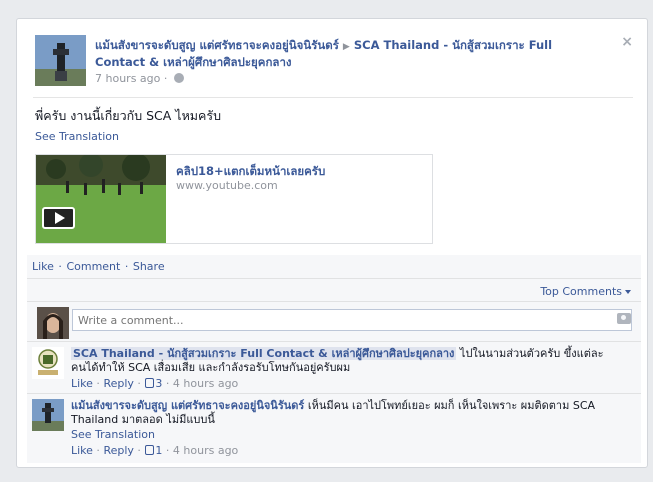 This screenshot has width=653, height=482. I want to click on close-icon: ×, so click(627, 42).